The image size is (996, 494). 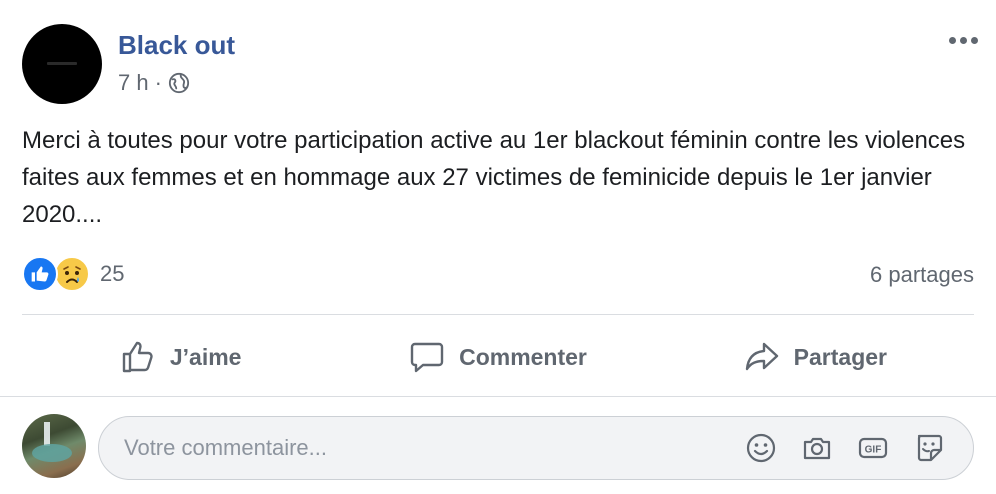 I want to click on current-user-avatar, so click(x=54, y=446).